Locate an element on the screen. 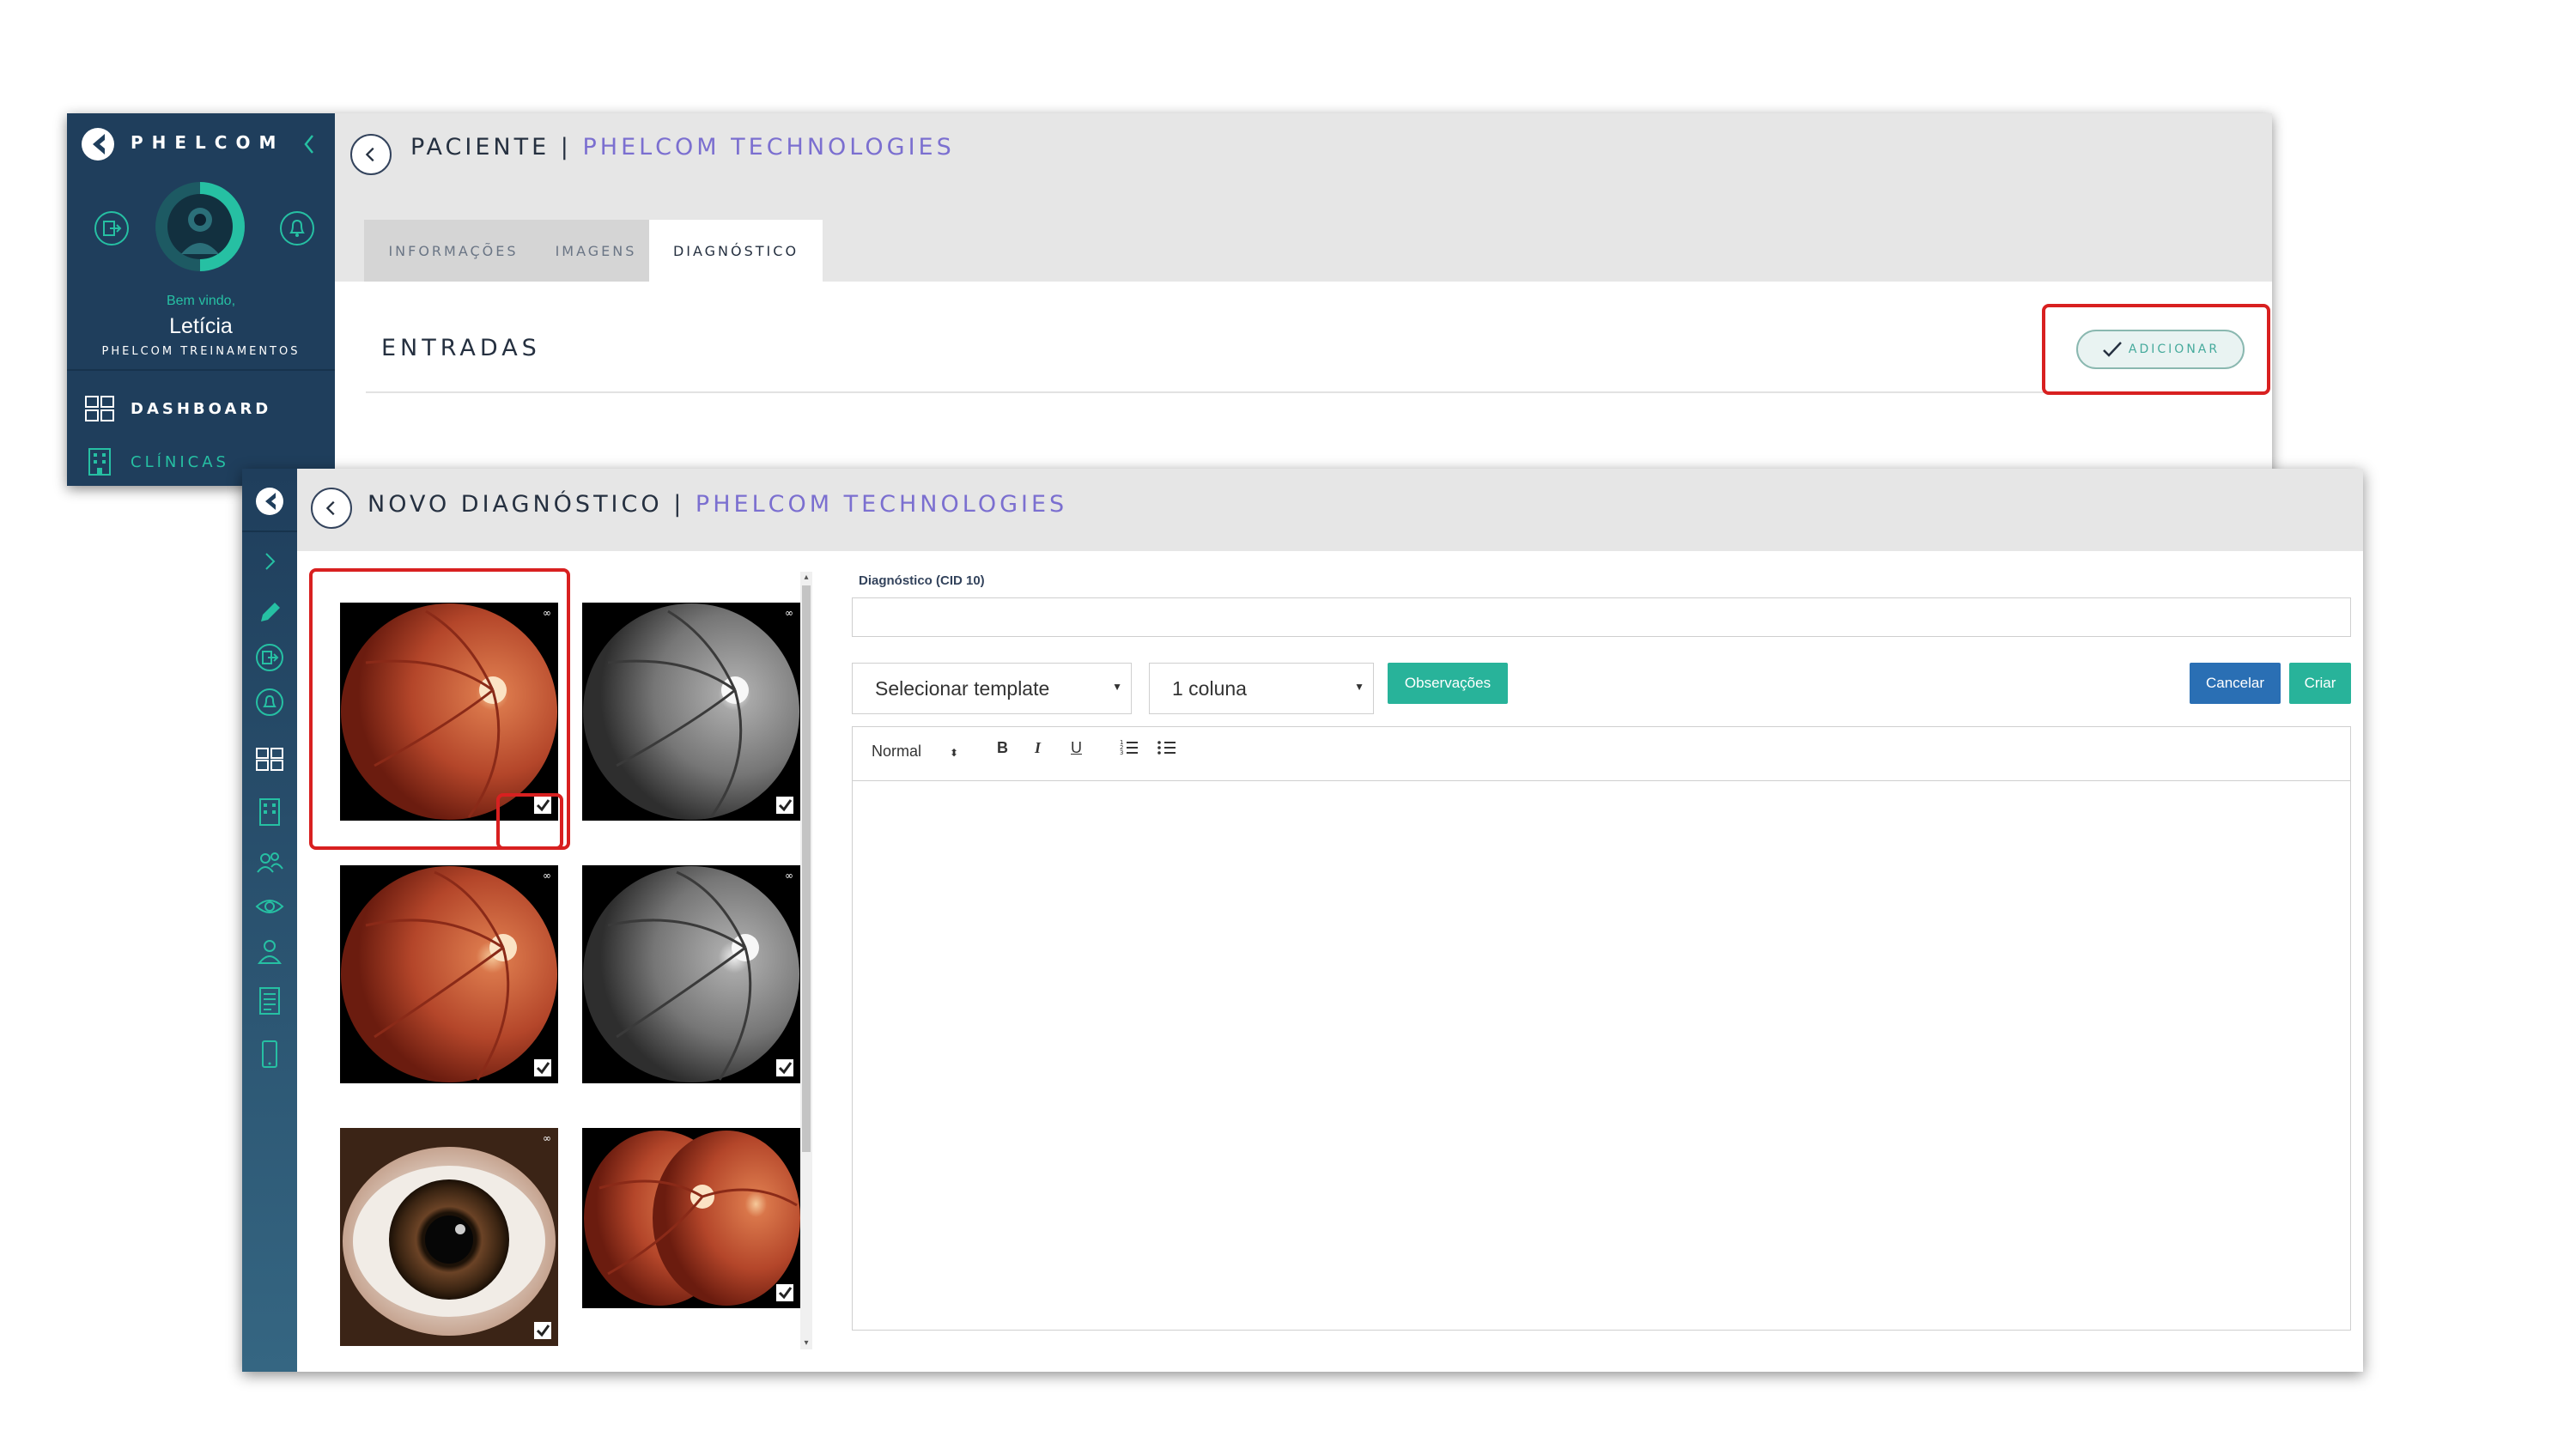  page-title-text: NOVO DIAGNÓSTICO is located at coordinates (515, 504).